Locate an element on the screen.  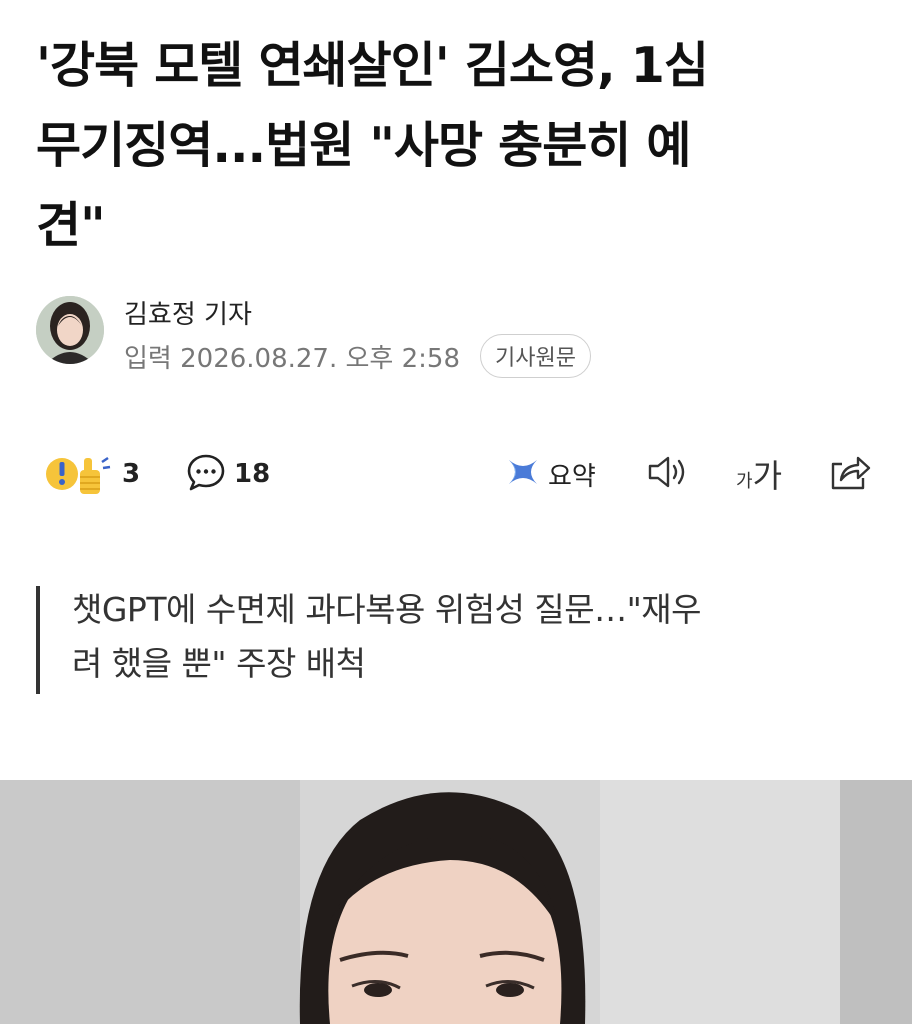
summary-label: 요약 is located at coordinates (572, 476).